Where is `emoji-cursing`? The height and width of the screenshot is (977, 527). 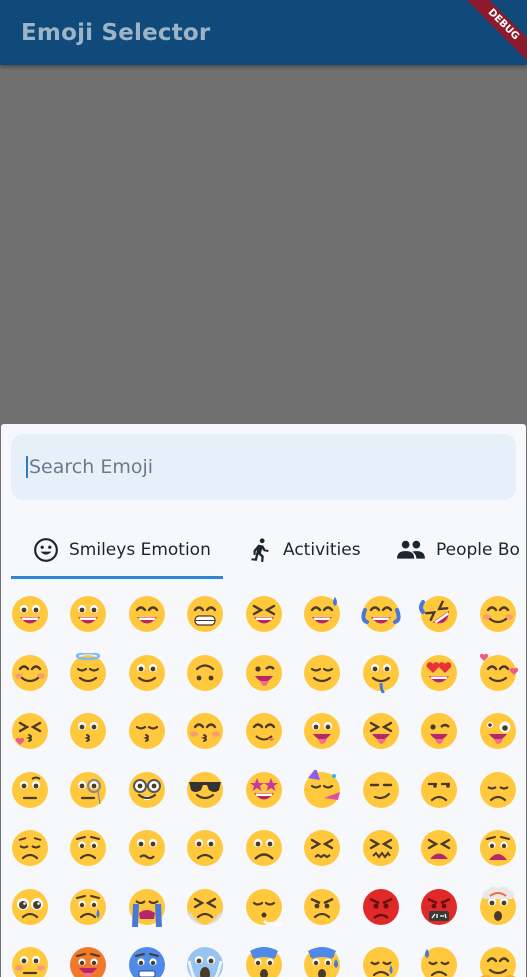 emoji-cursing is located at coordinates (439, 907).